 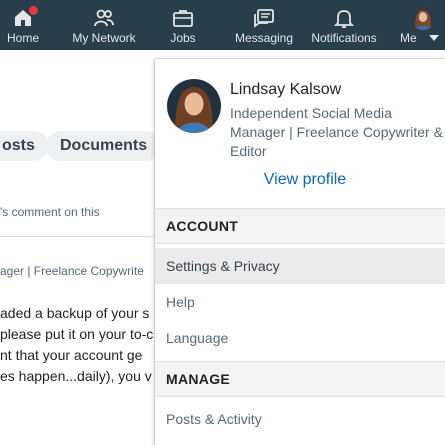 I want to click on notification-dot, so click(x=33, y=10).